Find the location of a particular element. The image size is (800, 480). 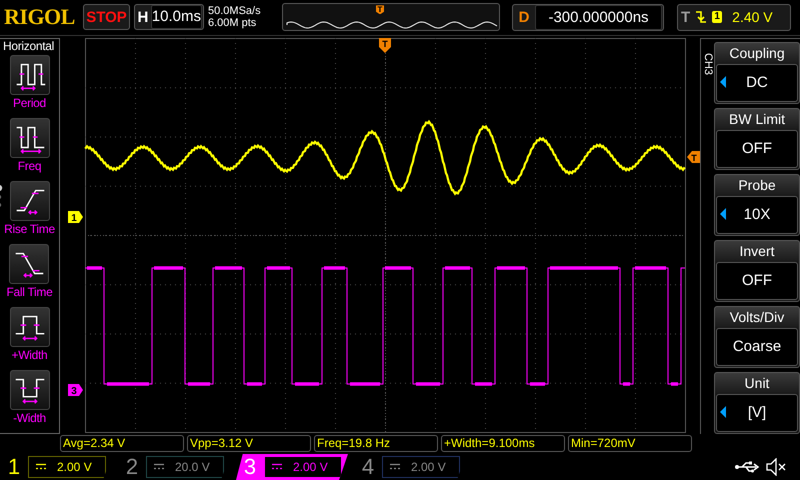

measure-label: Fall Time is located at coordinates (29, 291).